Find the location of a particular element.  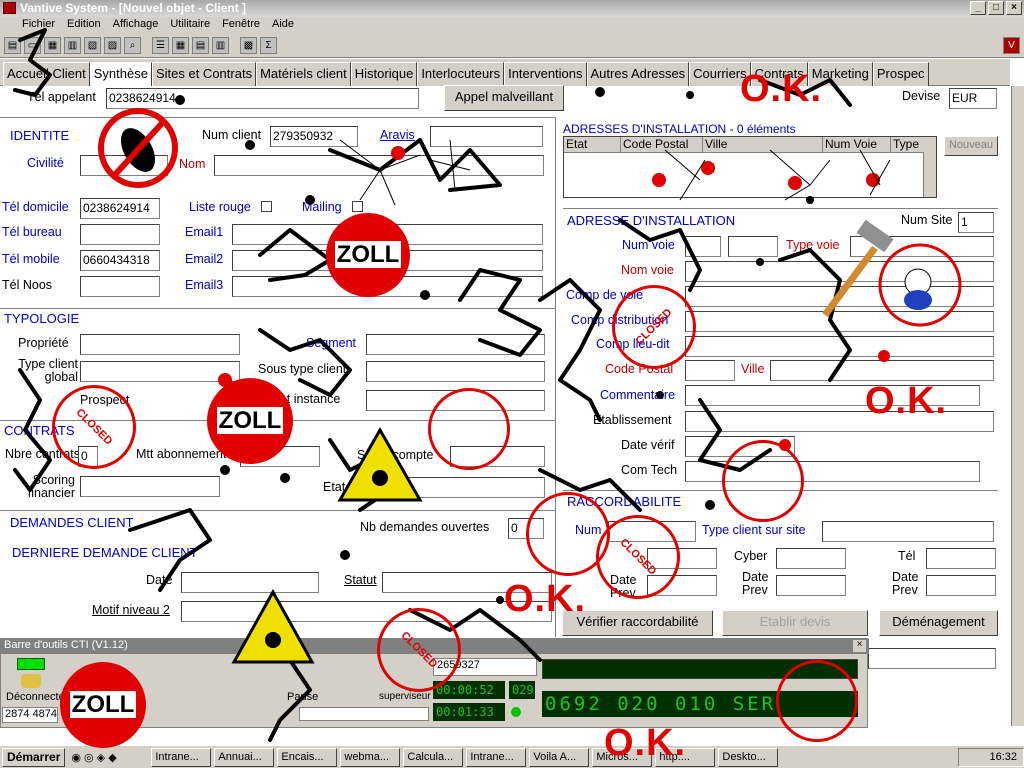

phone-icon is located at coordinates (31, 681).